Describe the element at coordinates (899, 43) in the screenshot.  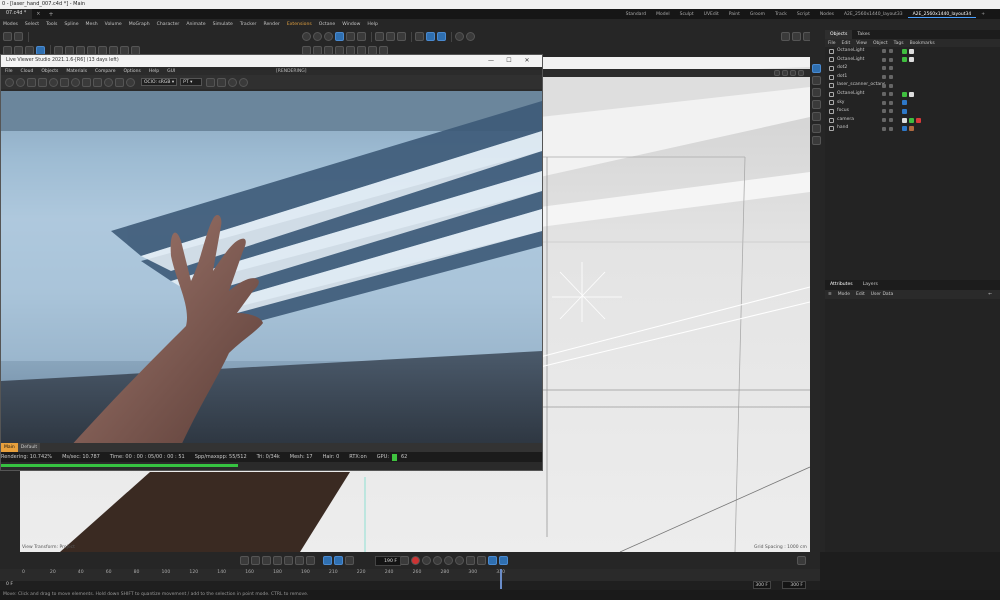
I see `objects-menu-item: Tags` at that location.